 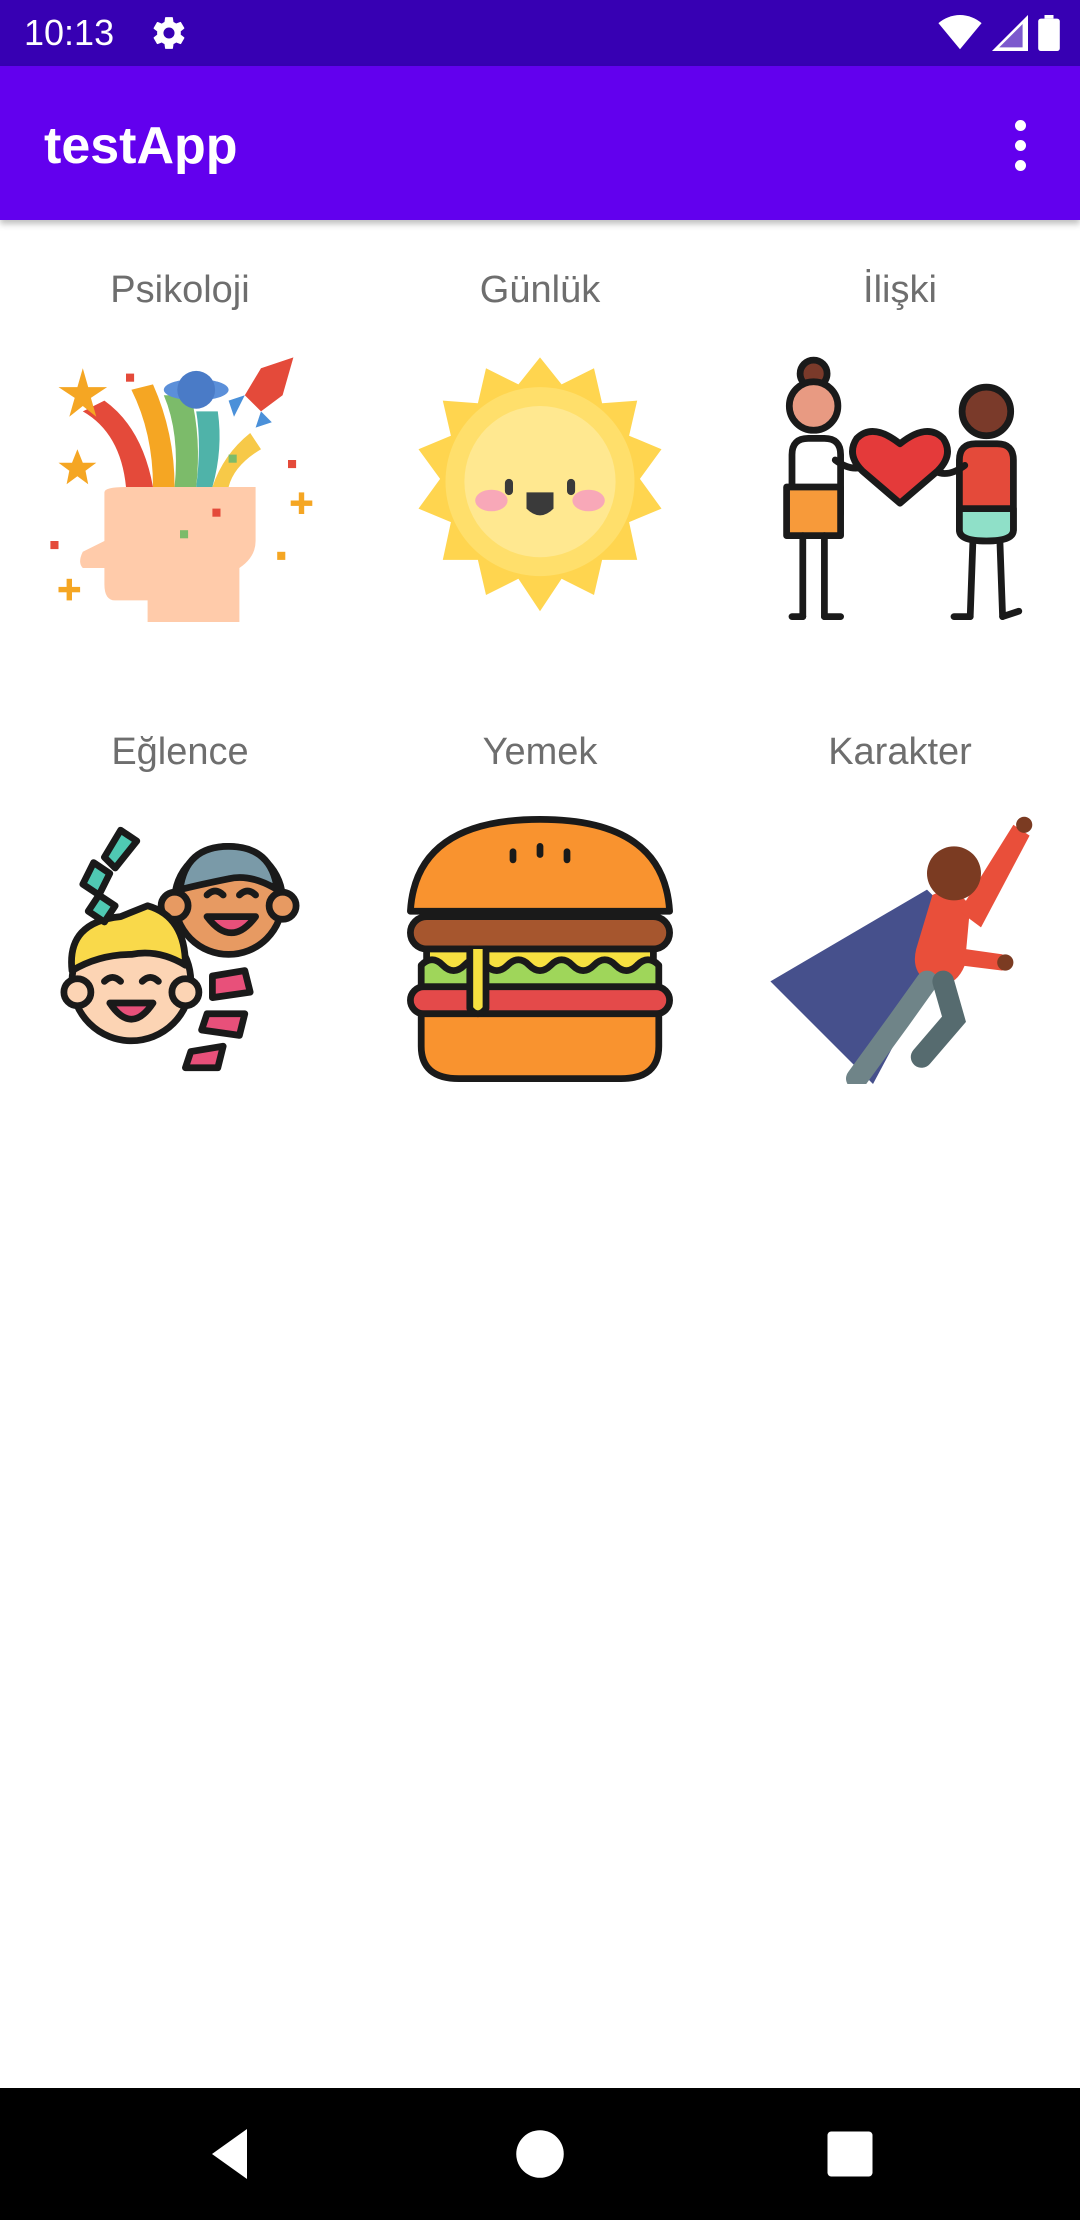 I want to click on app-bar: testApp, so click(x=540, y=143).